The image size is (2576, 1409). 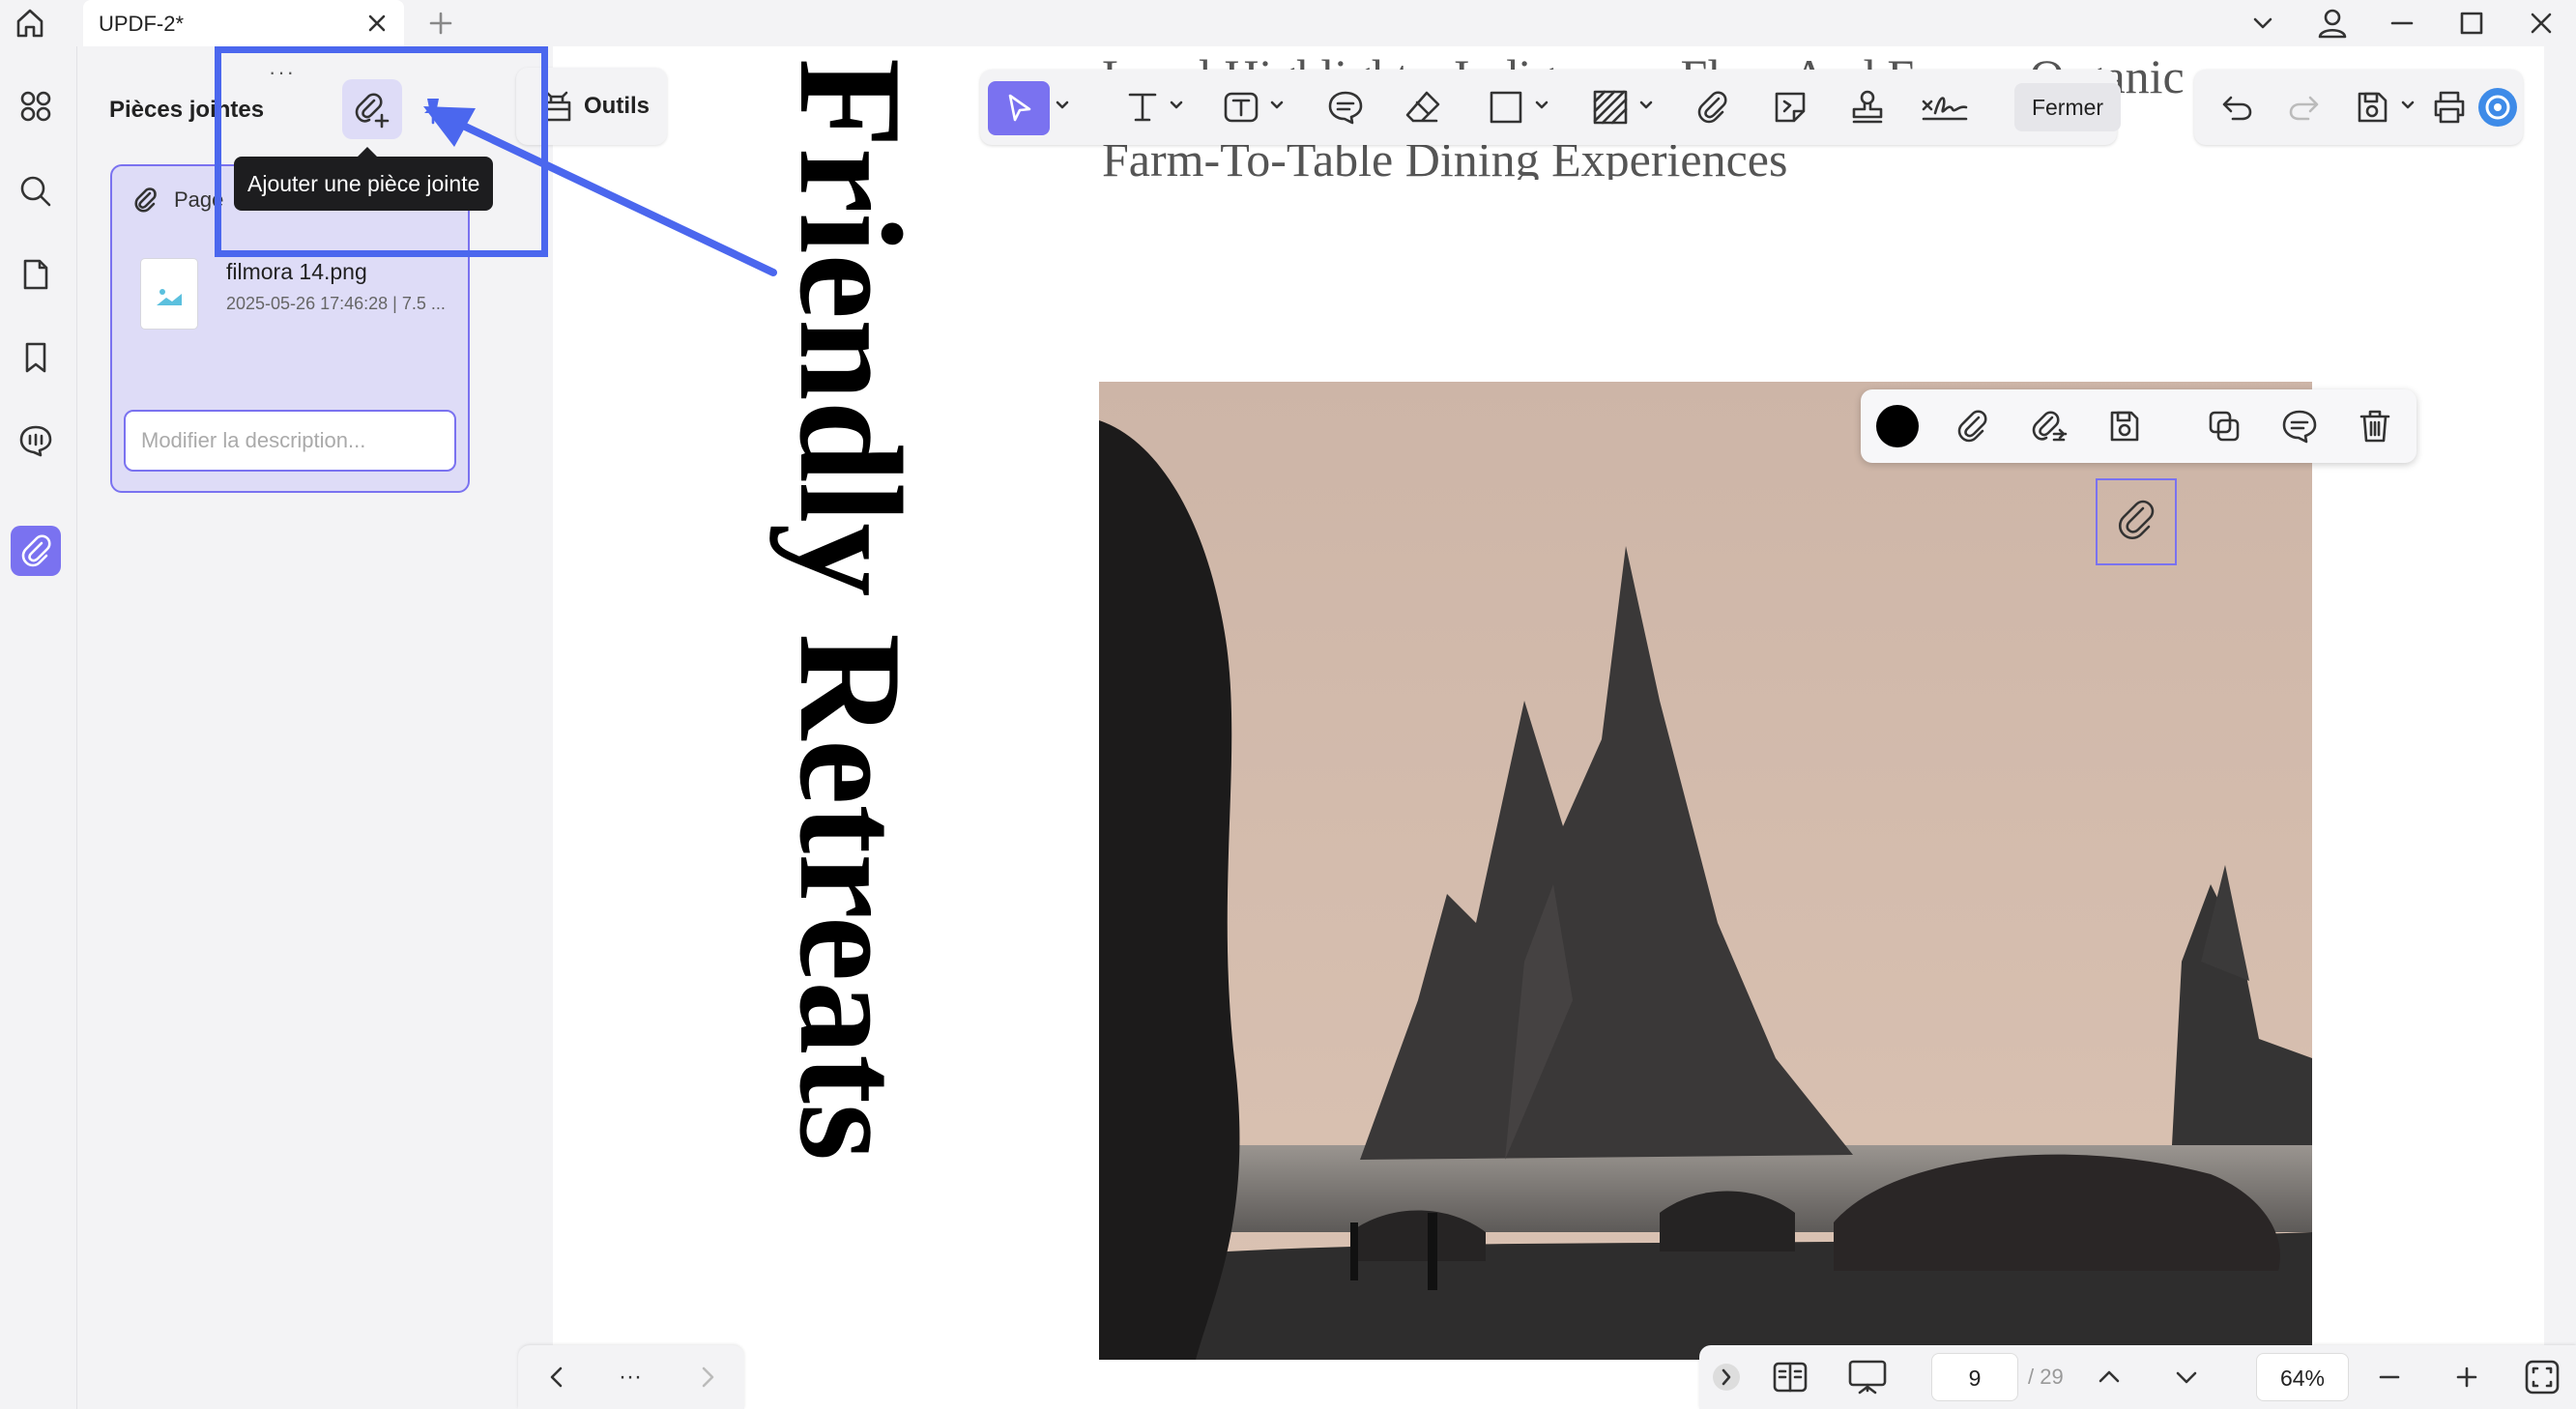 I want to click on attachments-button, so click(x=36, y=551).